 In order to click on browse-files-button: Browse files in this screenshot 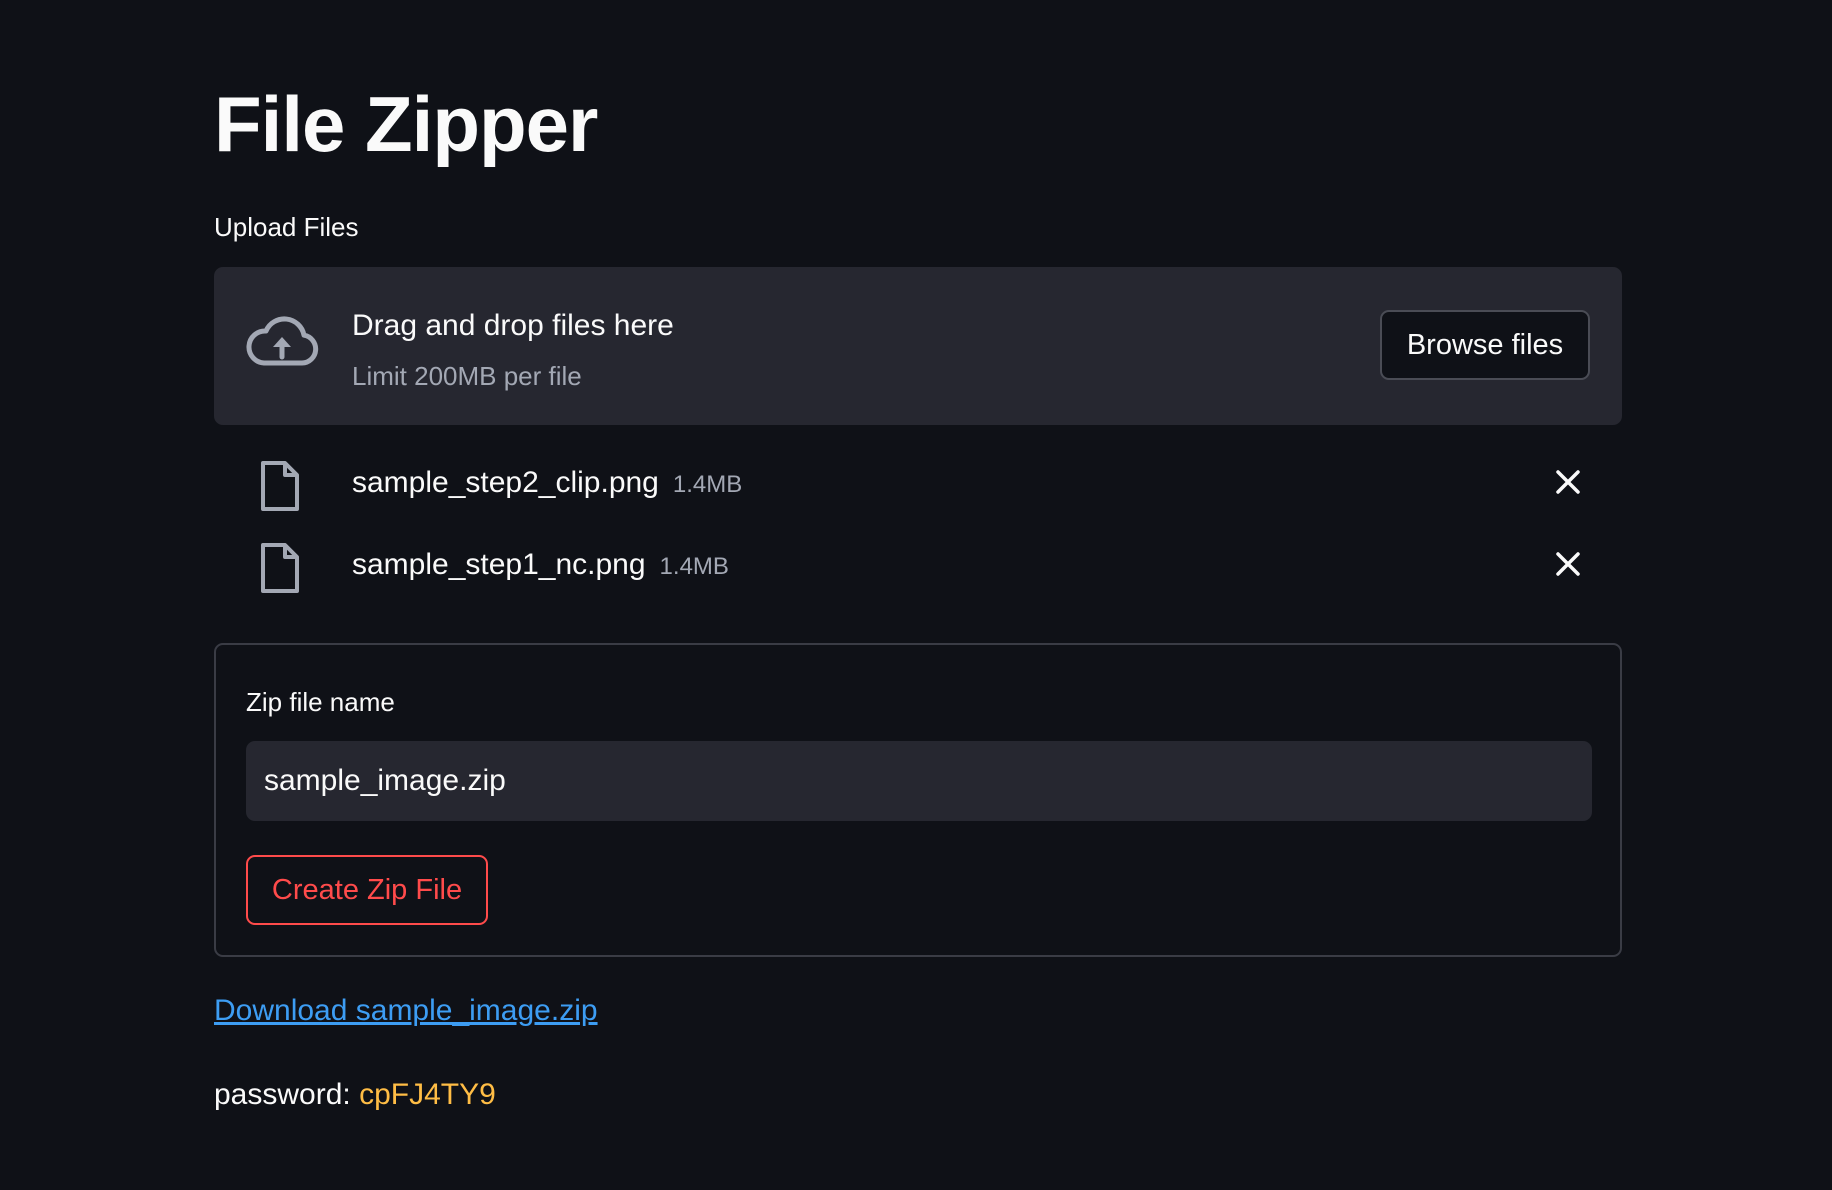, I will do `click(1485, 345)`.